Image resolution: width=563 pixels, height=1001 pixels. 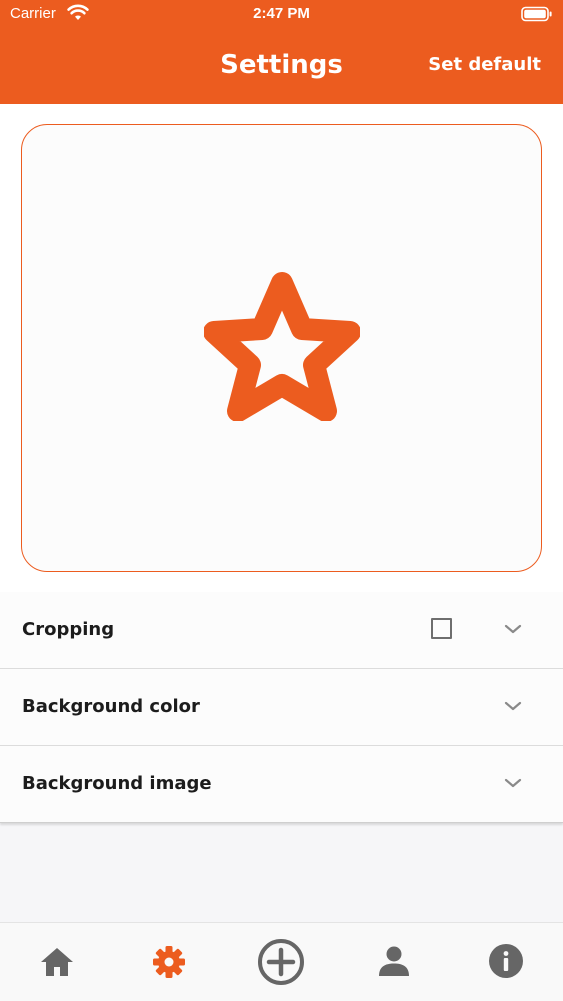 I want to click on gear-icon, so click(x=169, y=962).